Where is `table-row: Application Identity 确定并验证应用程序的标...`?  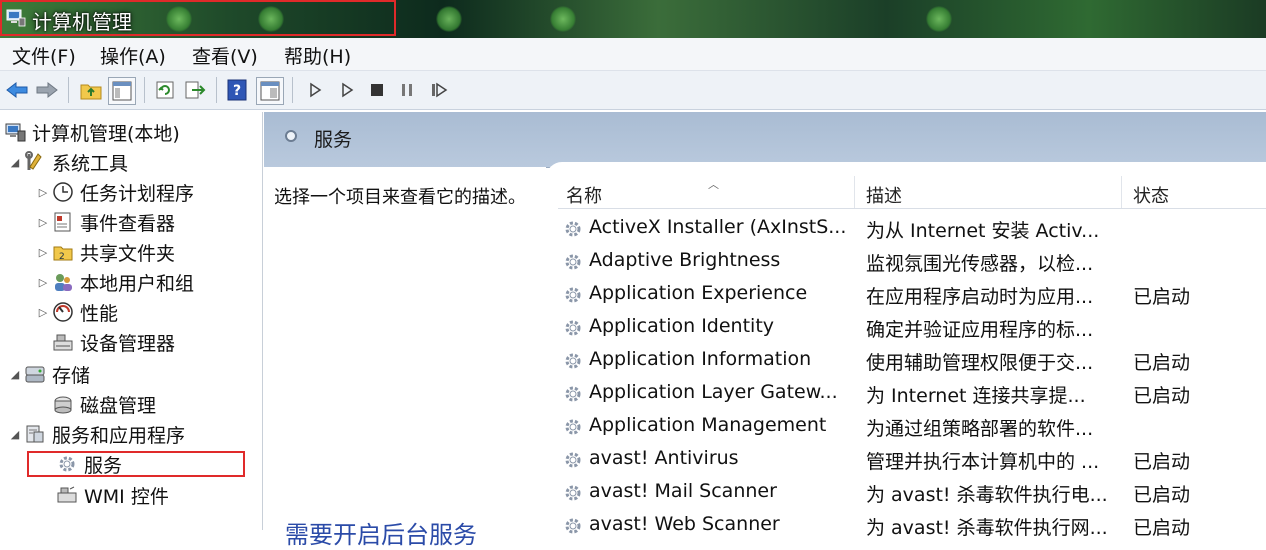
table-row: Application Identity 确定并验证应用程序的标... is located at coordinates (912, 327).